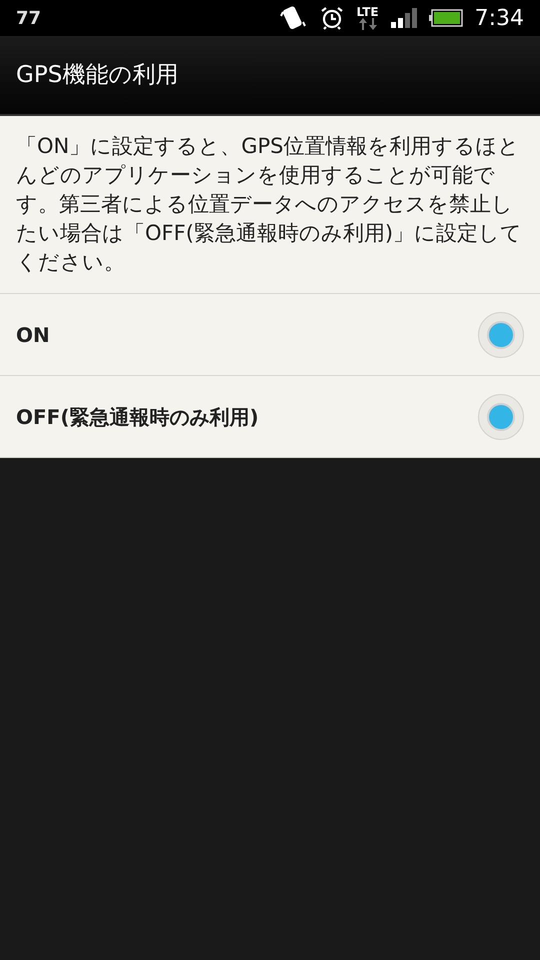 The width and height of the screenshot is (540, 960). I want to click on option-label: OFF(緊急通報時のみ利用), so click(138, 417).